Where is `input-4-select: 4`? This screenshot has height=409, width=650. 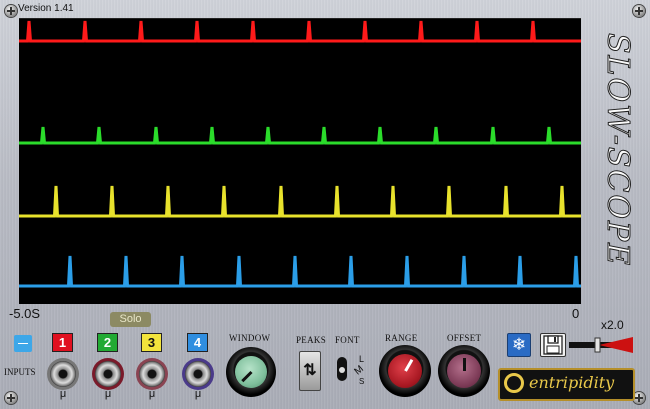 input-4-select: 4 is located at coordinates (197, 342).